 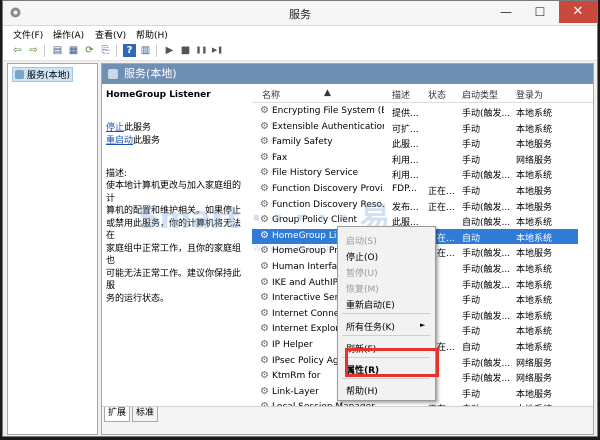 I want to click on description-line: 或禁用此服务，你的计算机将无法在, so click(x=174, y=230).